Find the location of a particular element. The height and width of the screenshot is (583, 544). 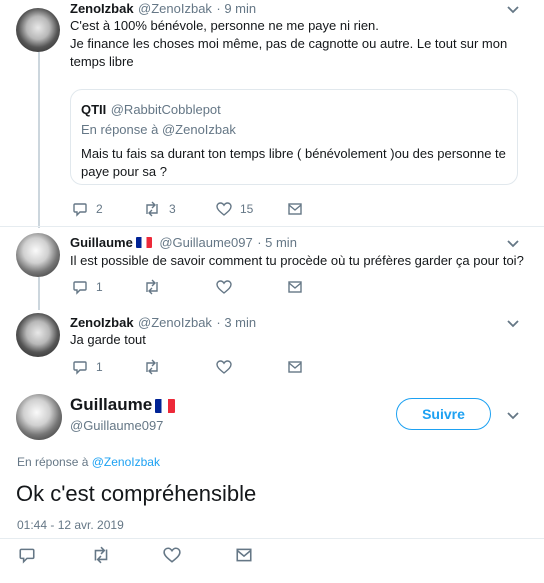

tweet-timestamp: 01:44 - 12 avr. 2019 is located at coordinates (70, 525).